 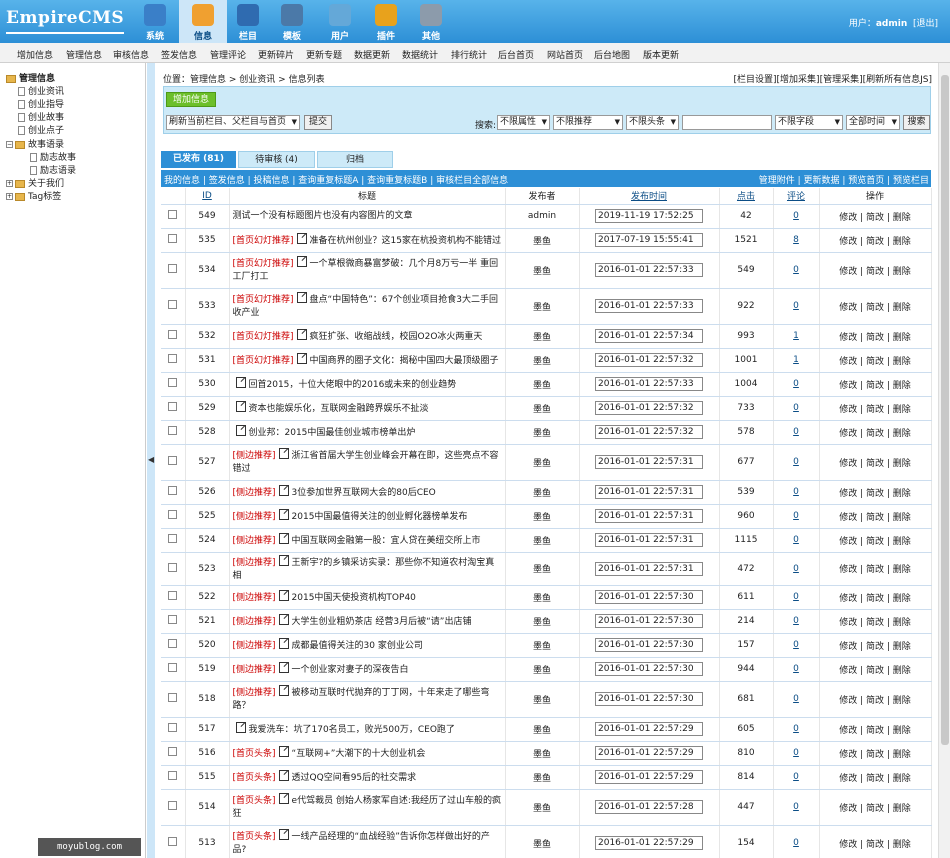 What do you see at coordinates (248, 21) in the screenshot?
I see `nav-folder: 栏目` at bounding box center [248, 21].